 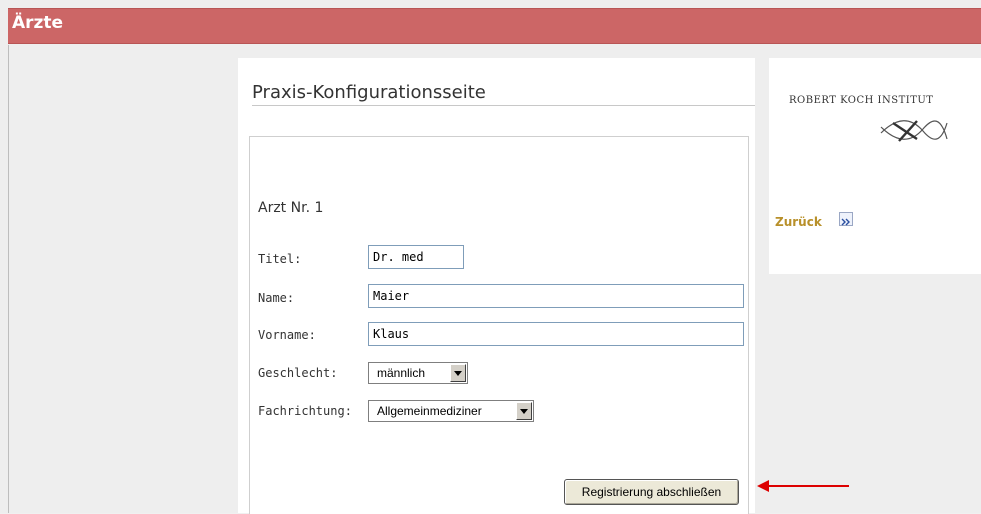 What do you see at coordinates (875, 166) in the screenshot?
I see `sidebar-panel: ROBERT KOCH INSTITUT Zurück` at bounding box center [875, 166].